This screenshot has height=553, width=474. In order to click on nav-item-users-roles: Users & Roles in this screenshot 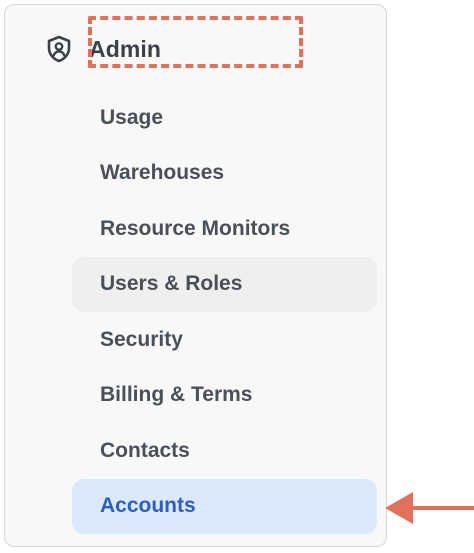, I will do `click(224, 284)`.